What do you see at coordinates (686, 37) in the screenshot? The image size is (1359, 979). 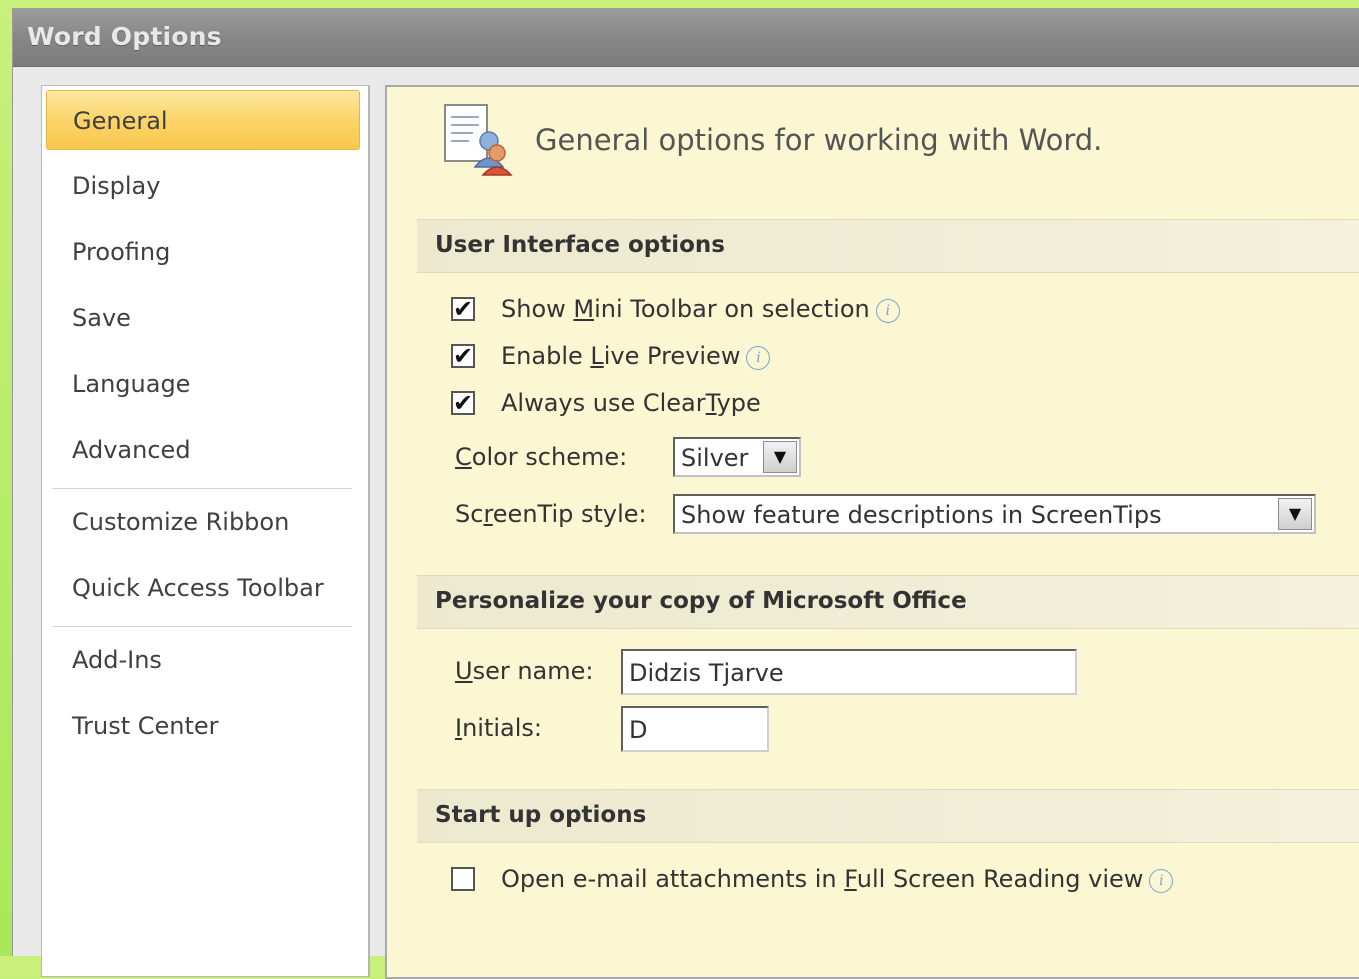 I see `title-bar: Word Options` at bounding box center [686, 37].